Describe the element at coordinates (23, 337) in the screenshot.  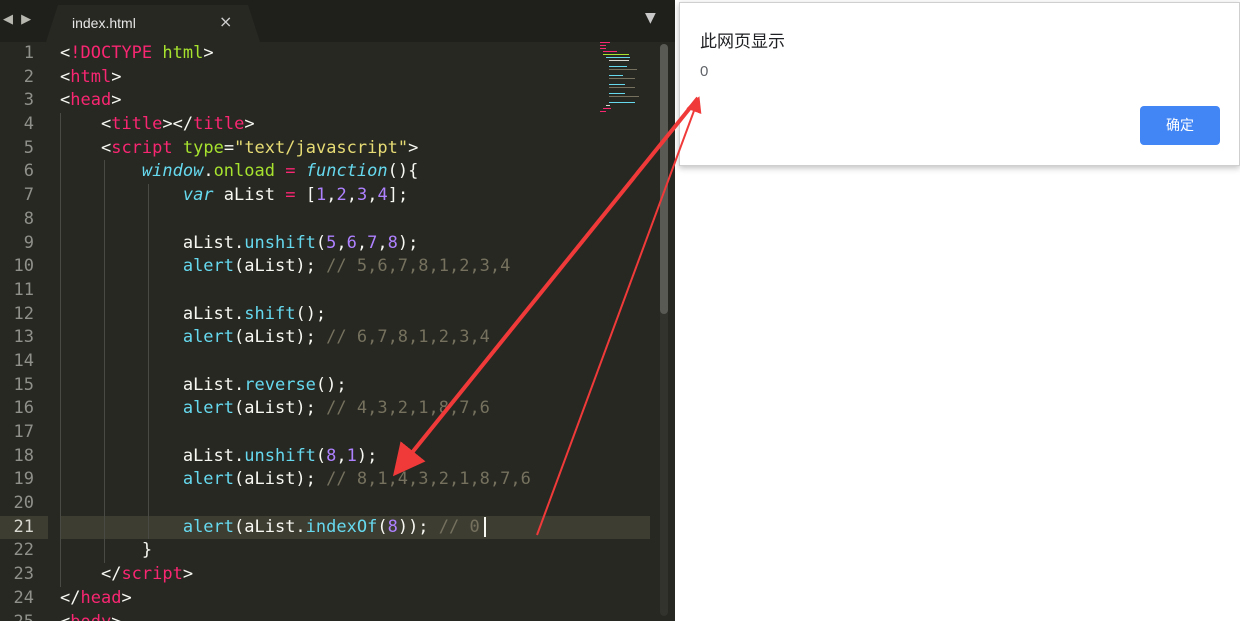
I see `line-number: 13` at that location.